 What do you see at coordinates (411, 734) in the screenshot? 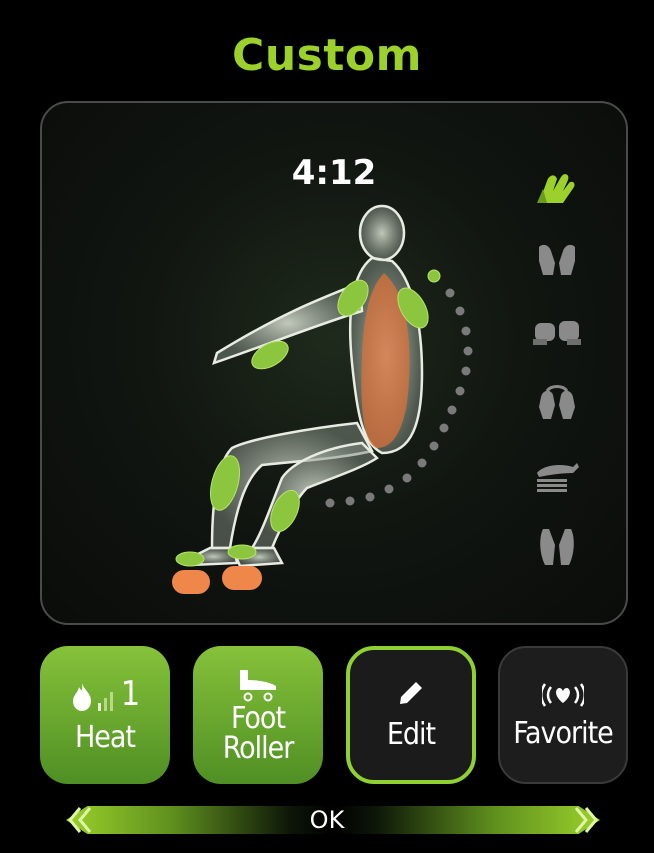
I see `edit-label: Edit` at bounding box center [411, 734].